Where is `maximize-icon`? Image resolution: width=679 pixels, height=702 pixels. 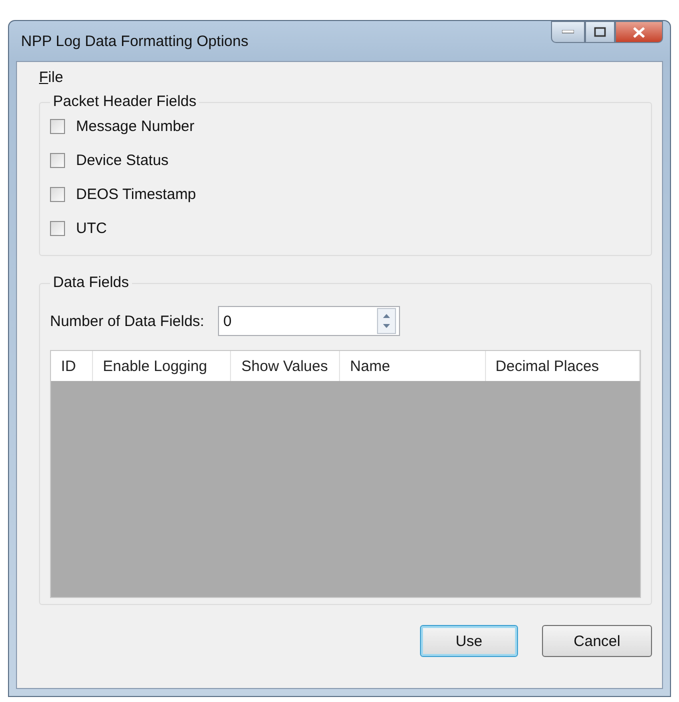
maximize-icon is located at coordinates (600, 32).